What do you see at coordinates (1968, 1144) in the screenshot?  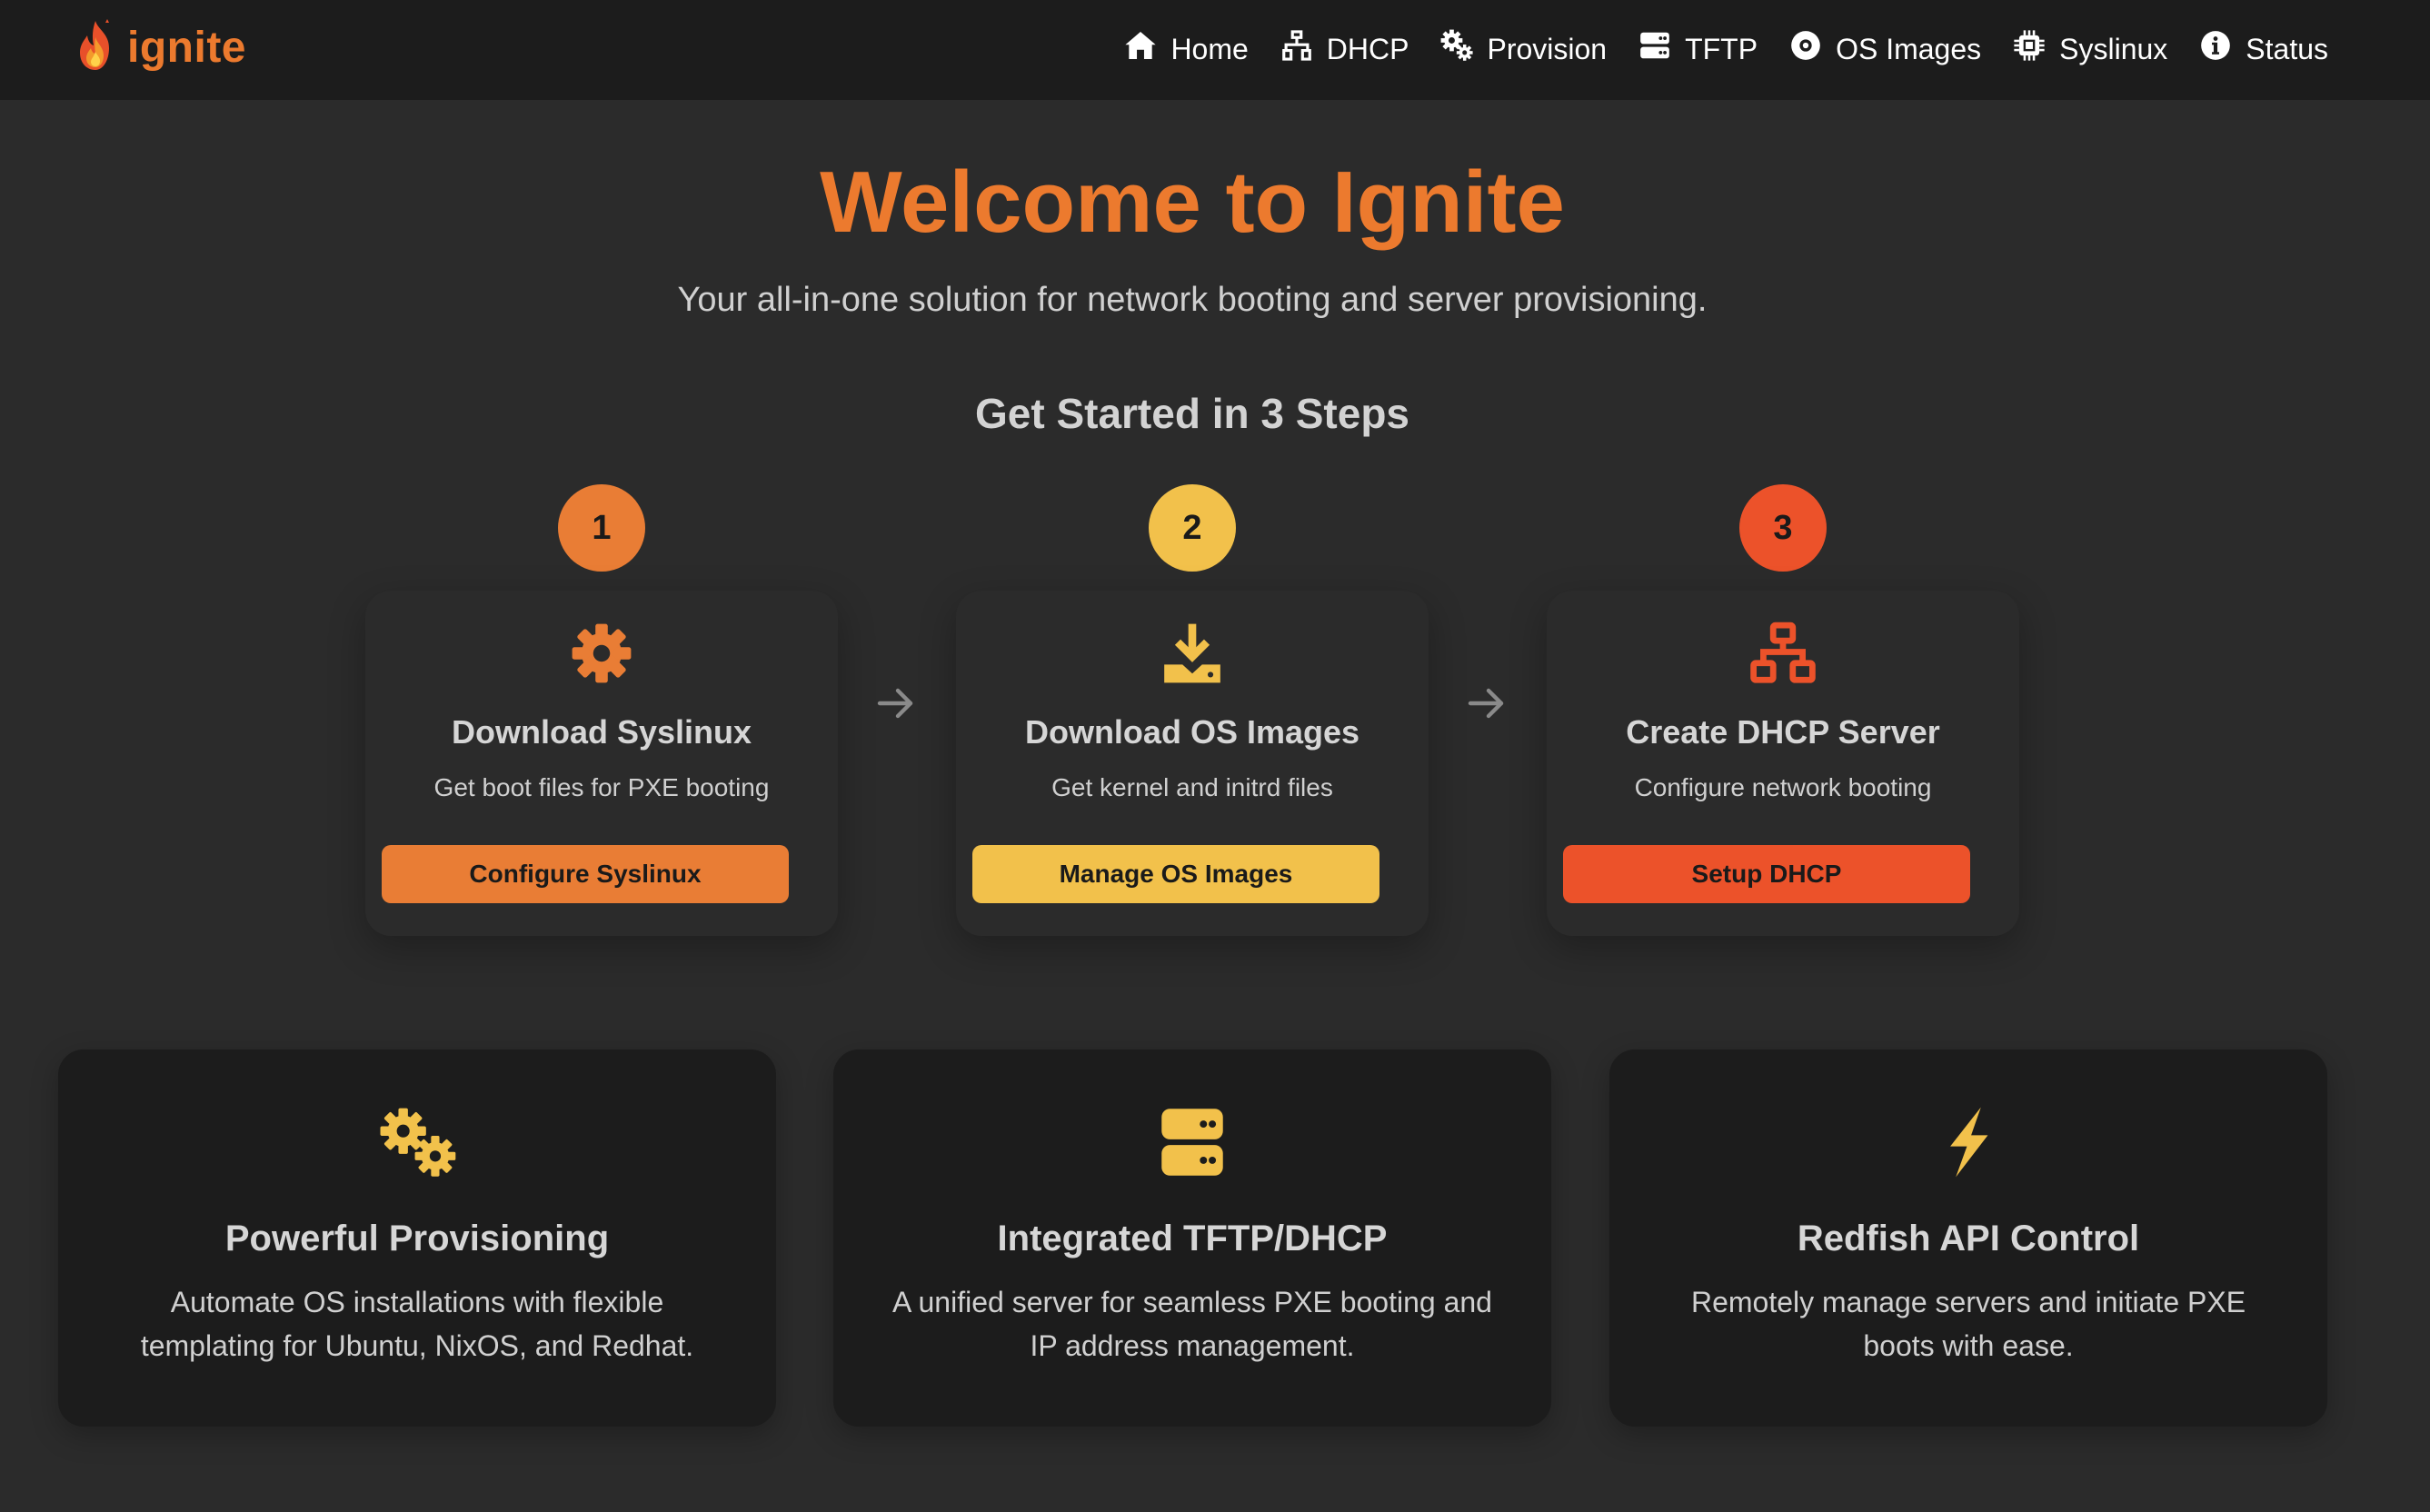 I see `bolt-icon` at bounding box center [1968, 1144].